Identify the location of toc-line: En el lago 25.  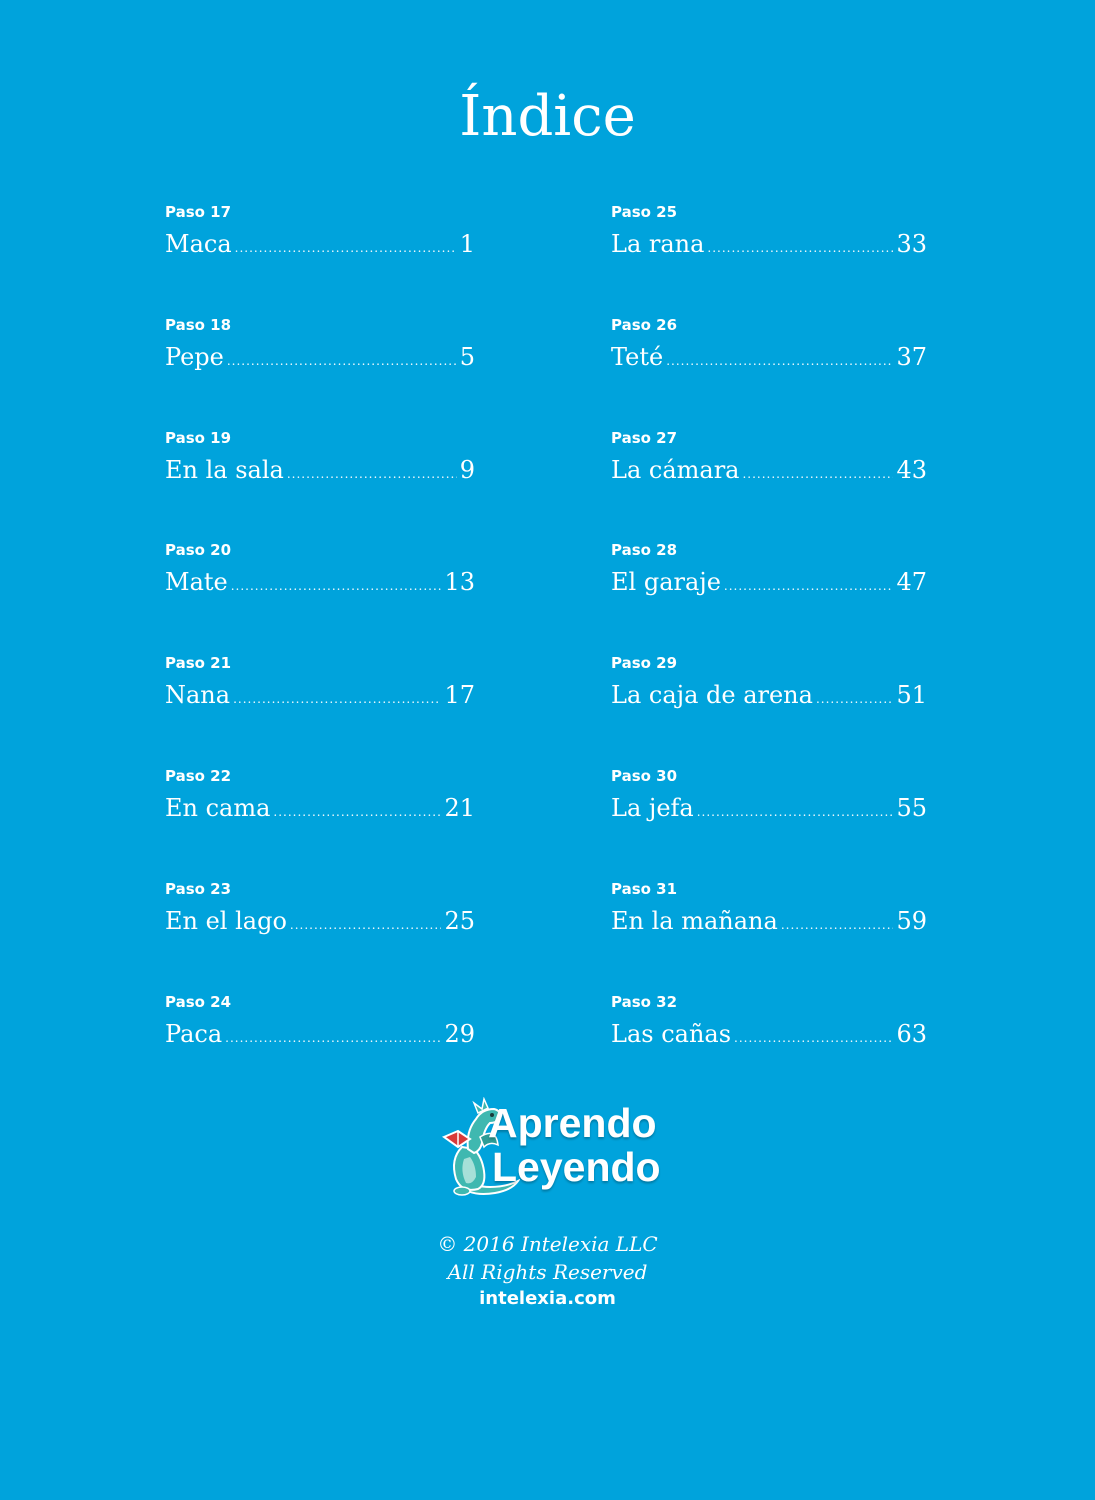
(320, 923).